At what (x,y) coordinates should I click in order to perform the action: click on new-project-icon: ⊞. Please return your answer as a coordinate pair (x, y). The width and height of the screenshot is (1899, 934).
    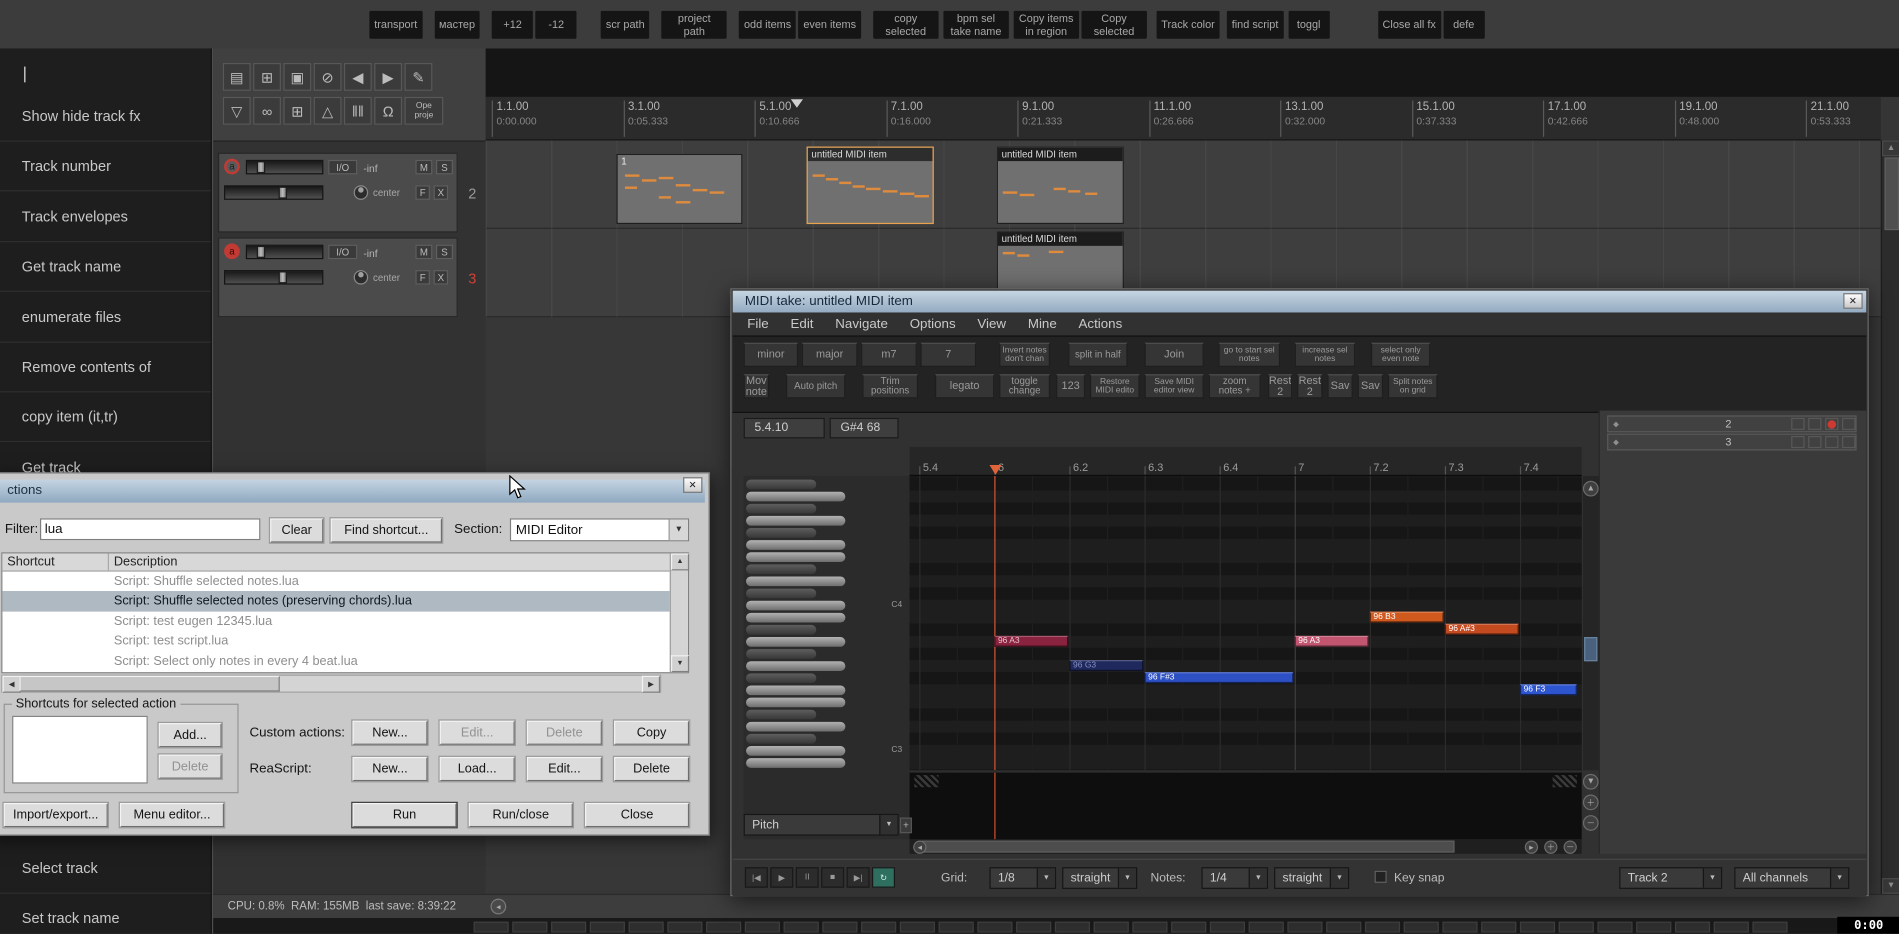
    Looking at the image, I should click on (267, 76).